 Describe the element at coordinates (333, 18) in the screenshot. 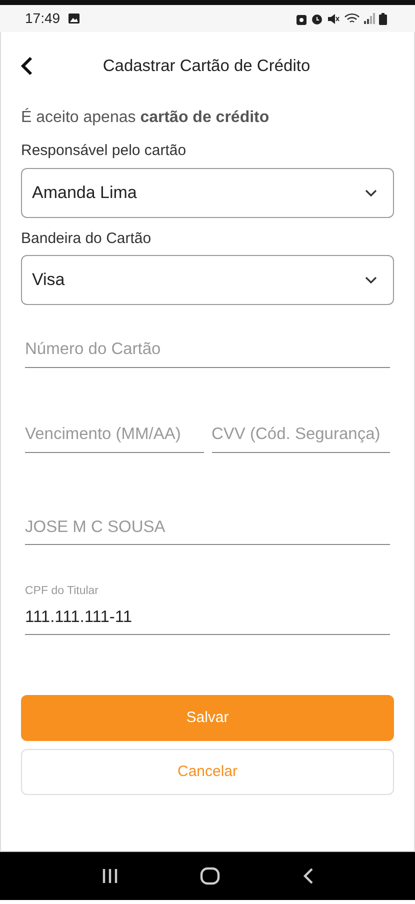

I see `mute-icon` at that location.